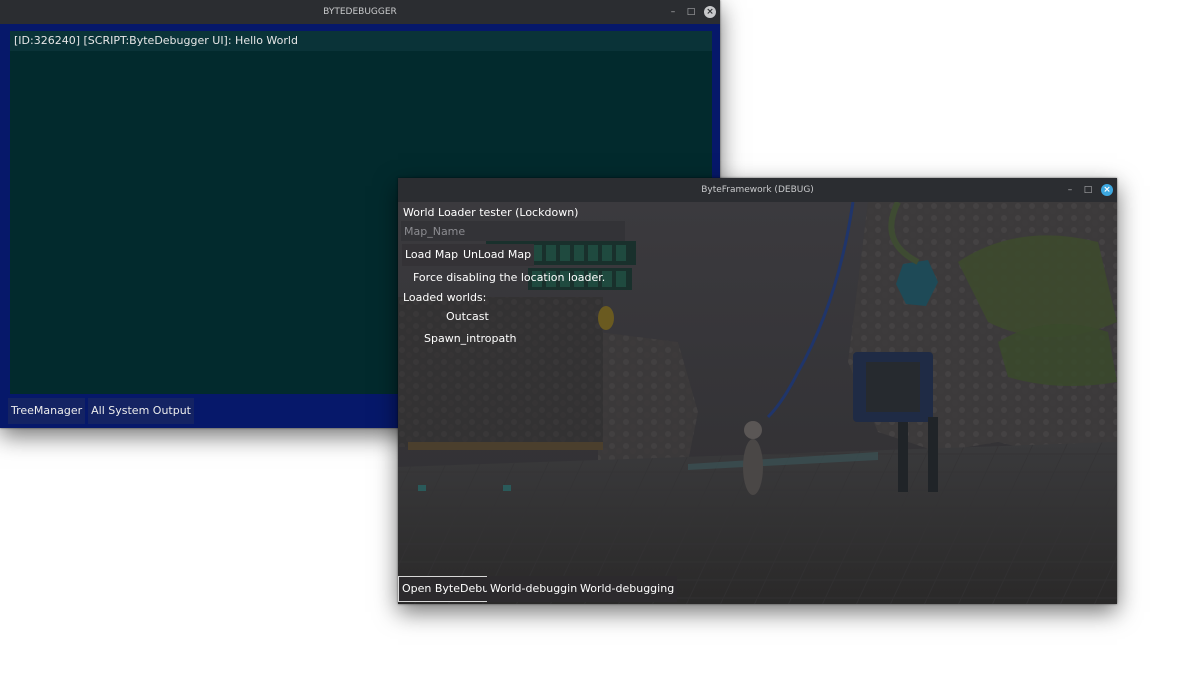  Describe the element at coordinates (47, 411) in the screenshot. I see `tab-treemanager: TreeManager` at that location.